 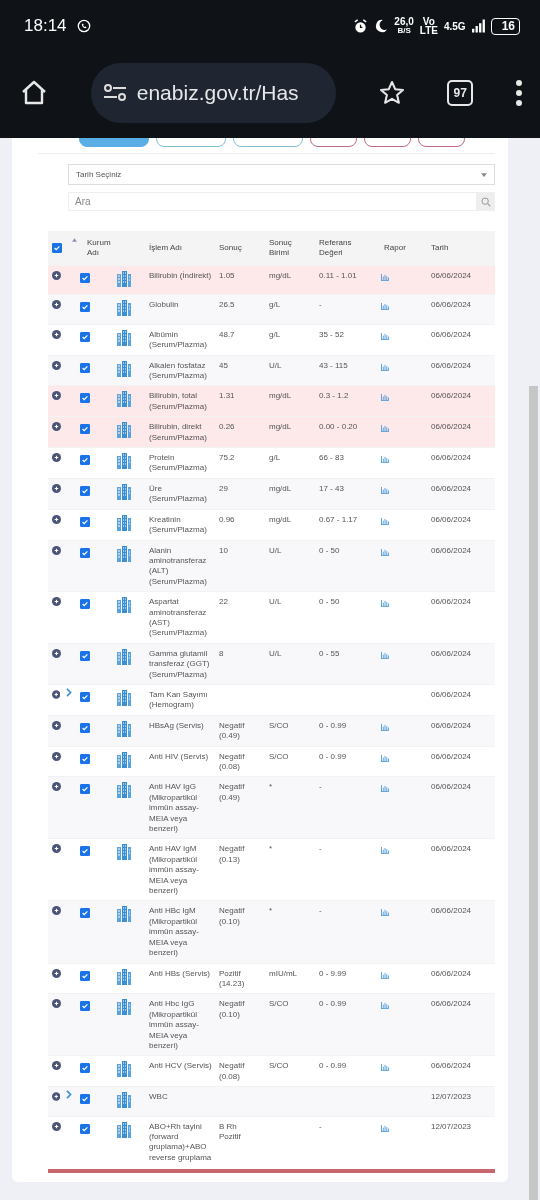 I want to click on select-all-checkbox, so click(x=57, y=248).